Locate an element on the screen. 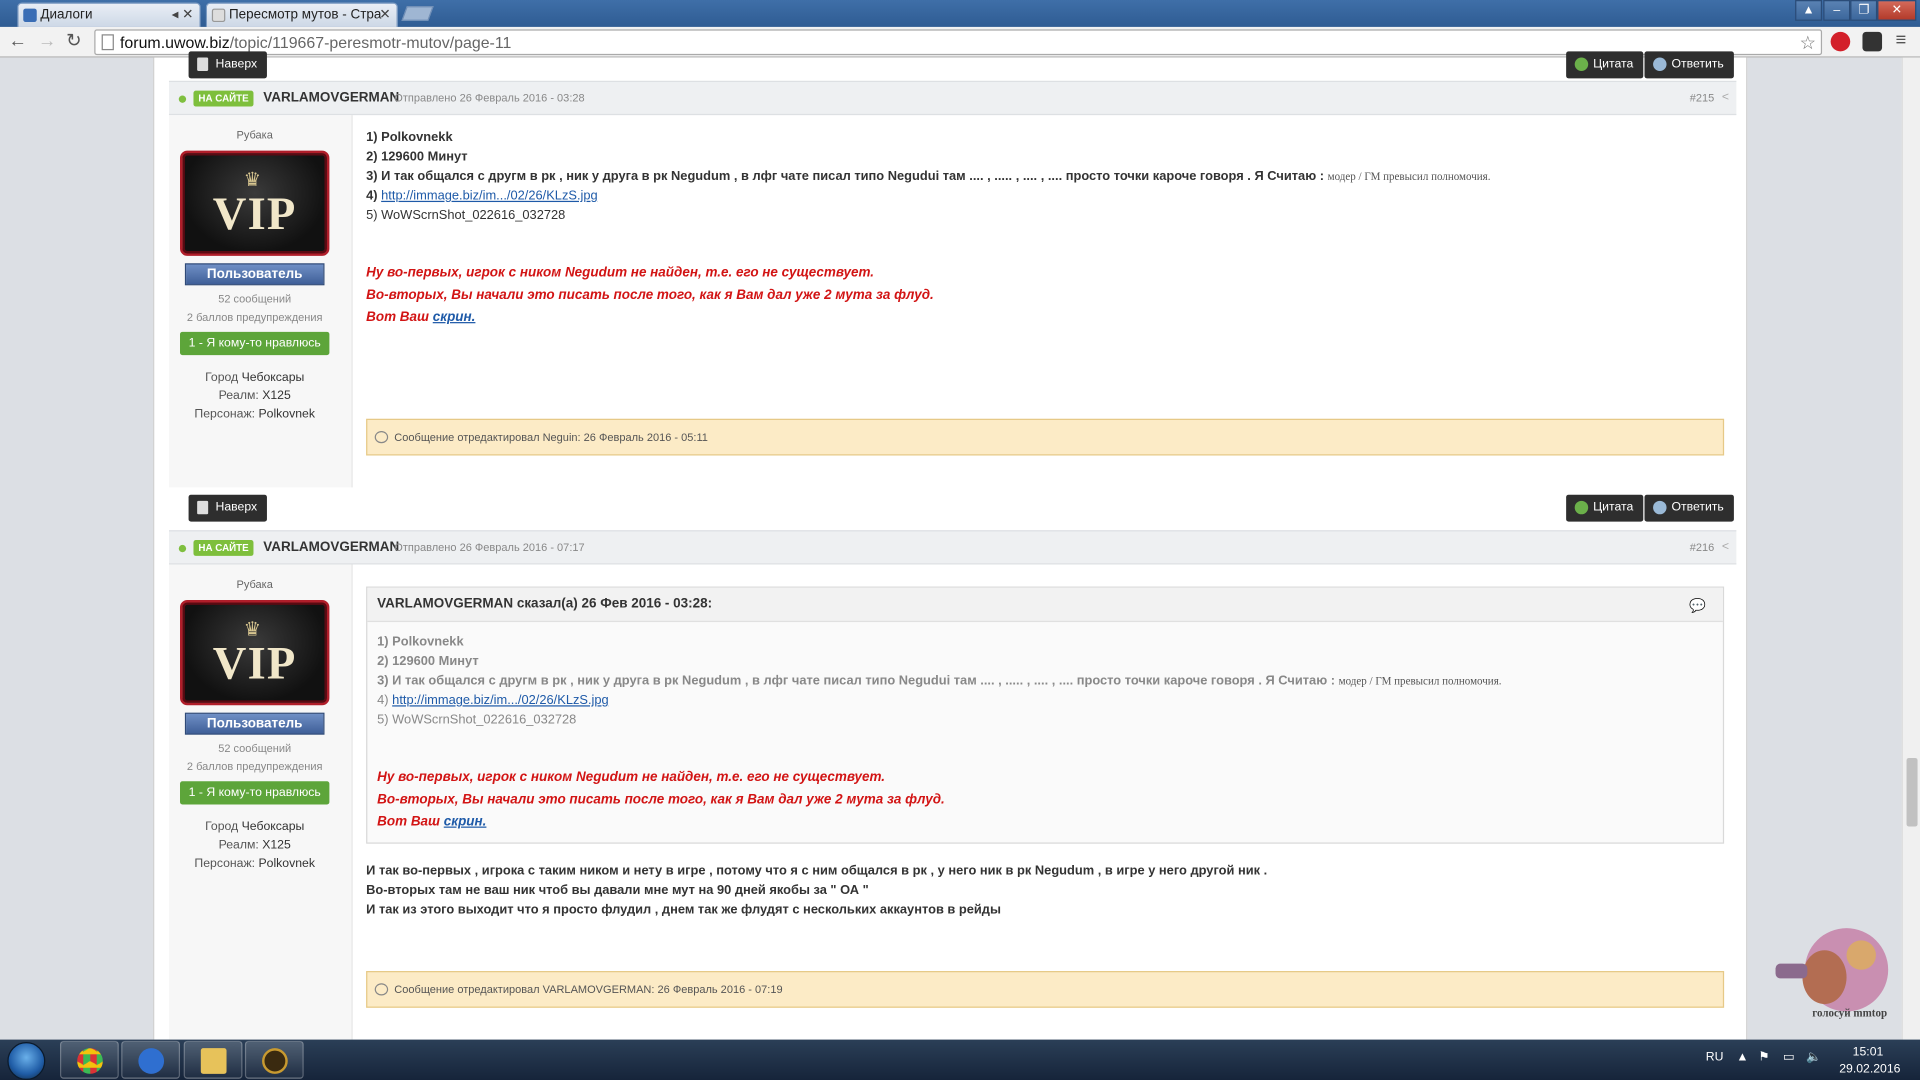  tab-forum: Пересмотр мутов - Стра ✕ is located at coordinates (301, 14).